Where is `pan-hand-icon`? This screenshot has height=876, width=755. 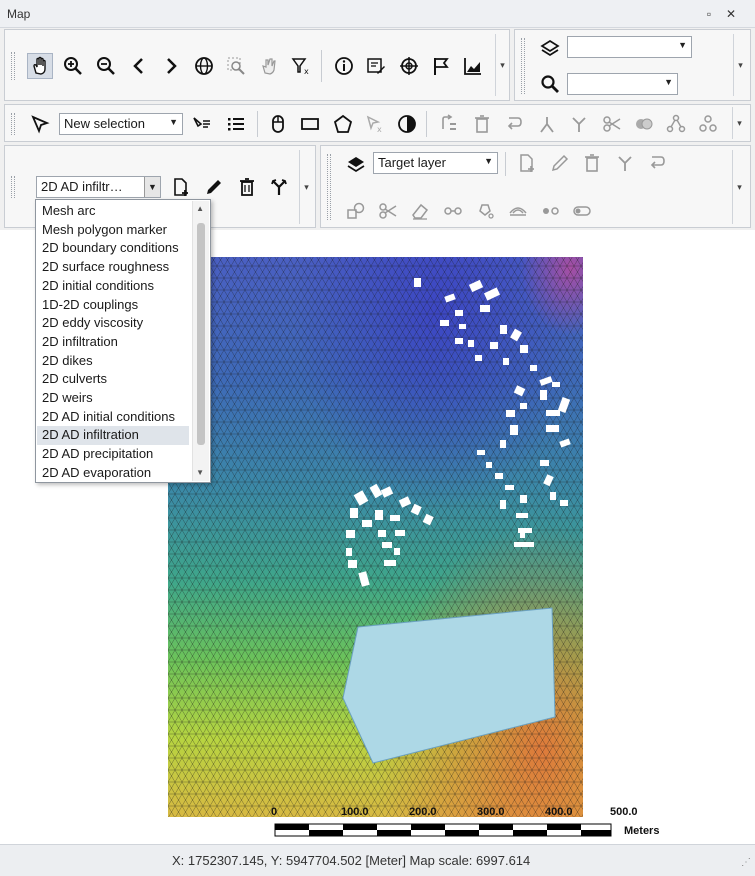
pan-hand-icon is located at coordinates (40, 66).